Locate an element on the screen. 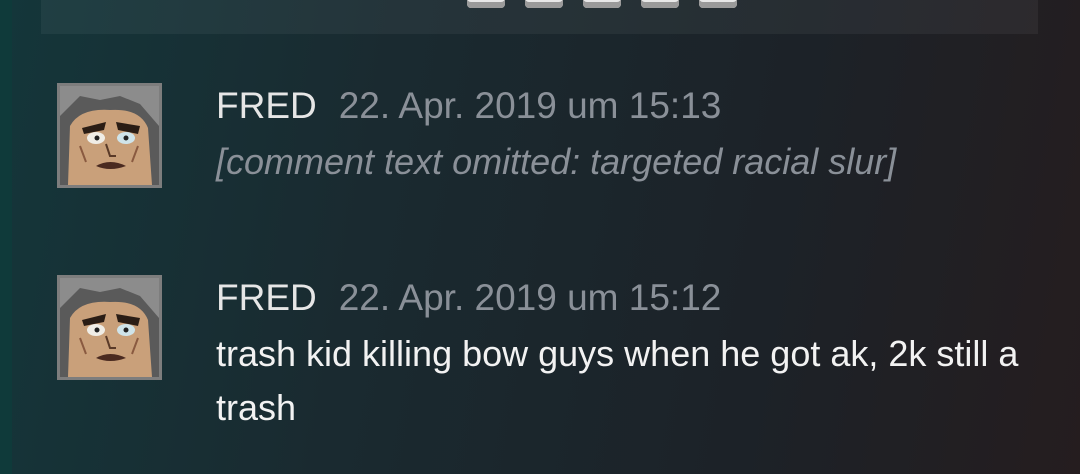 The image size is (1080, 474). left-edge-strip is located at coordinates (6, 237).